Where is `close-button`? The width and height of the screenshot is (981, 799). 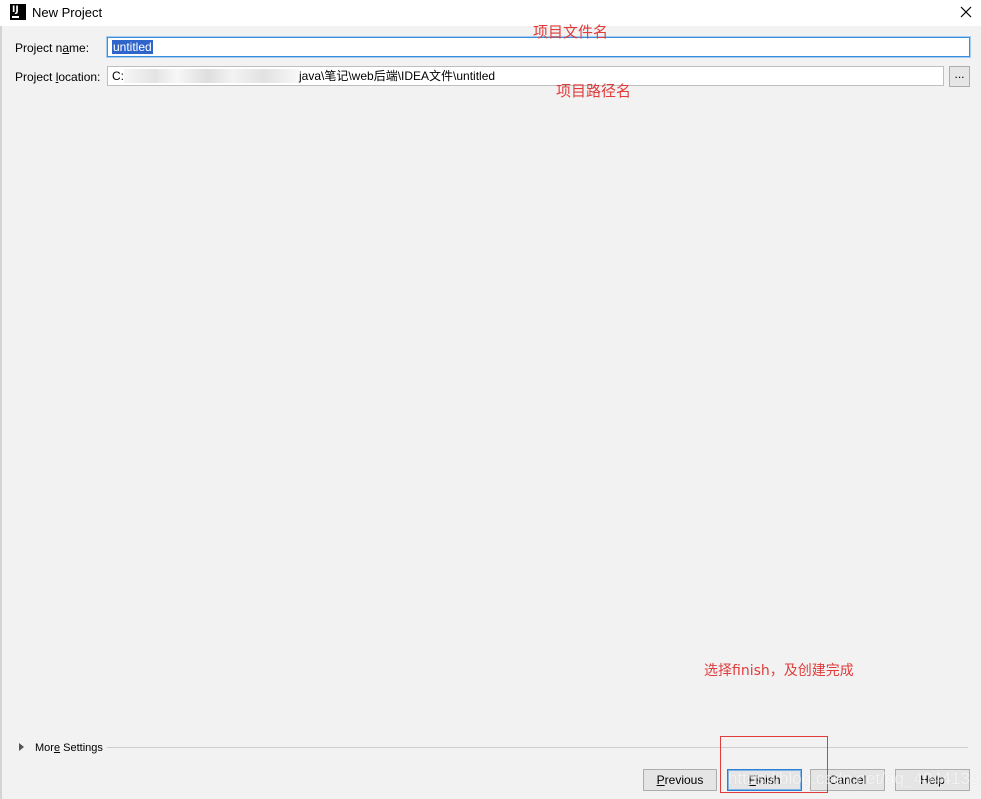 close-button is located at coordinates (966, 12).